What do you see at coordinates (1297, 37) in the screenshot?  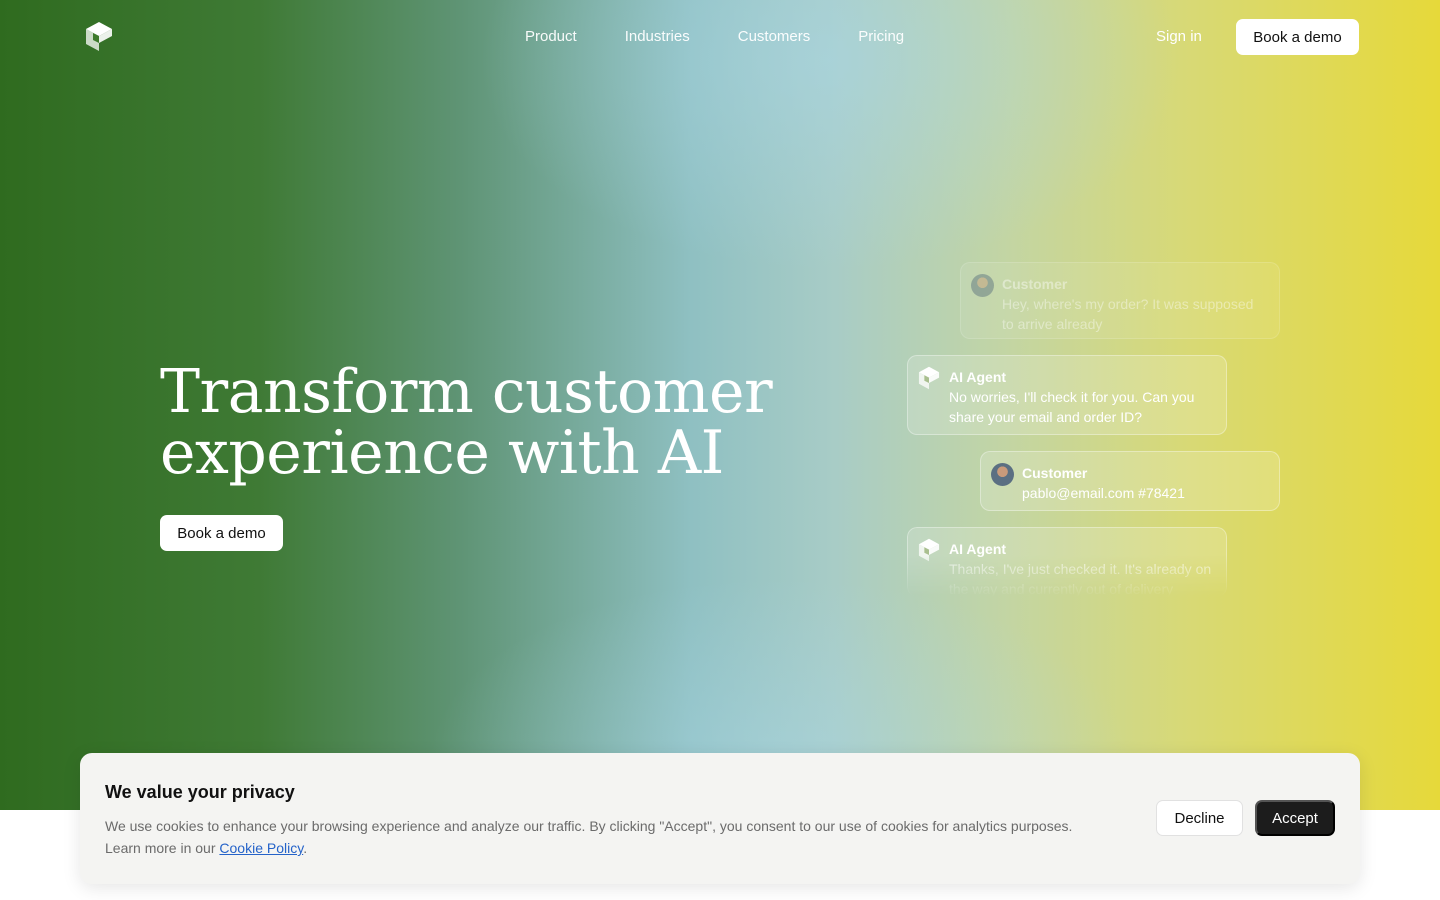 I see `header-book-demo-button: Book a demo` at bounding box center [1297, 37].